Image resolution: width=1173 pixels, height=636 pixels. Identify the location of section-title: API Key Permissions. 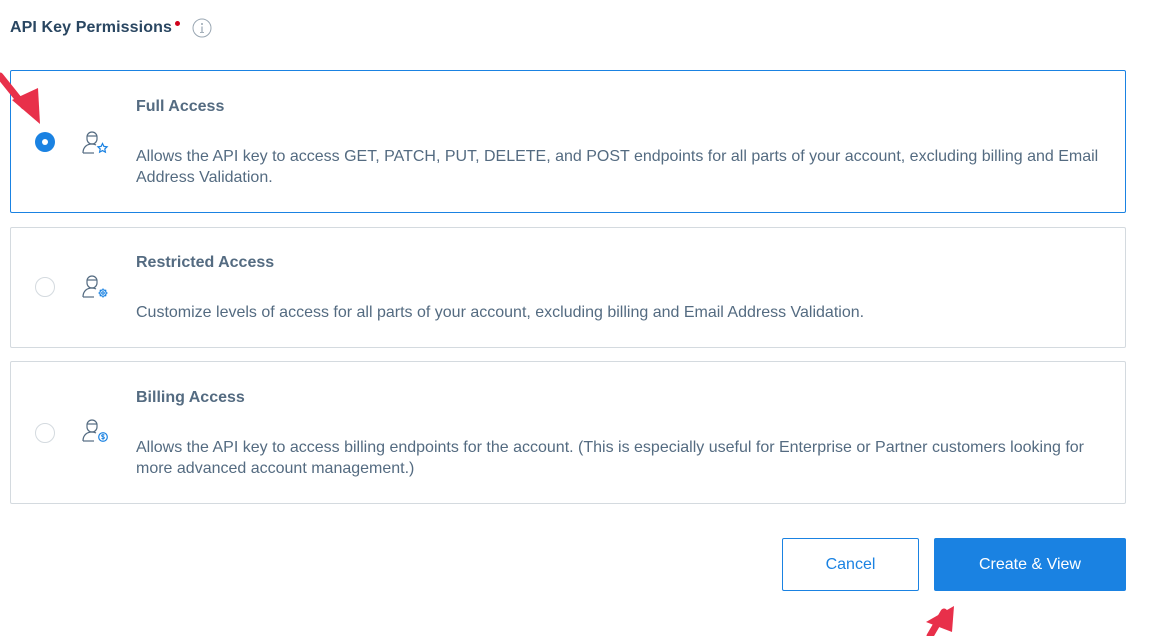
(91, 27).